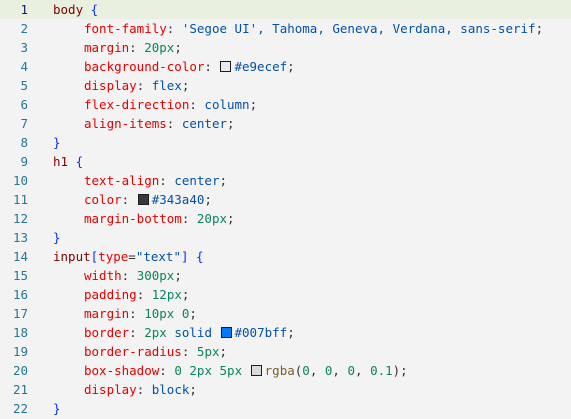 The width and height of the screenshot is (571, 419). What do you see at coordinates (113, 256) in the screenshot?
I see `token-prop: type` at bounding box center [113, 256].